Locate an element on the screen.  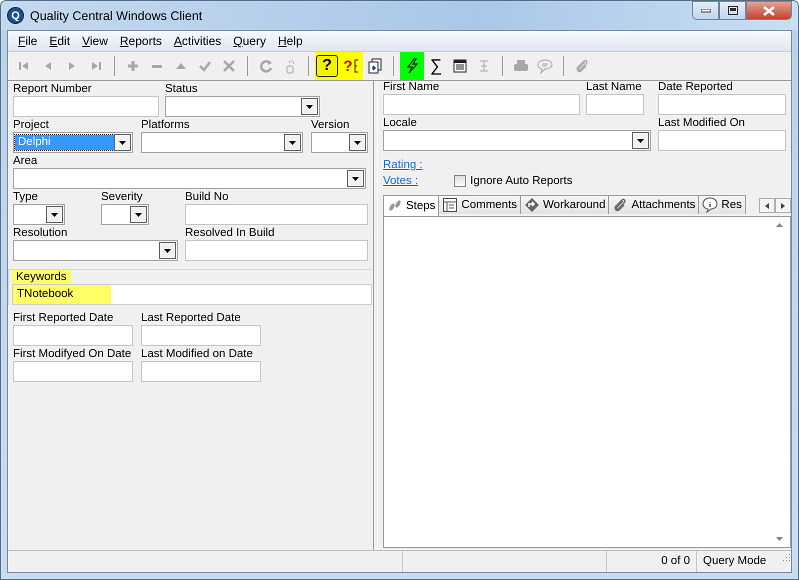
field-label: Resolved In Build is located at coordinates (230, 233).